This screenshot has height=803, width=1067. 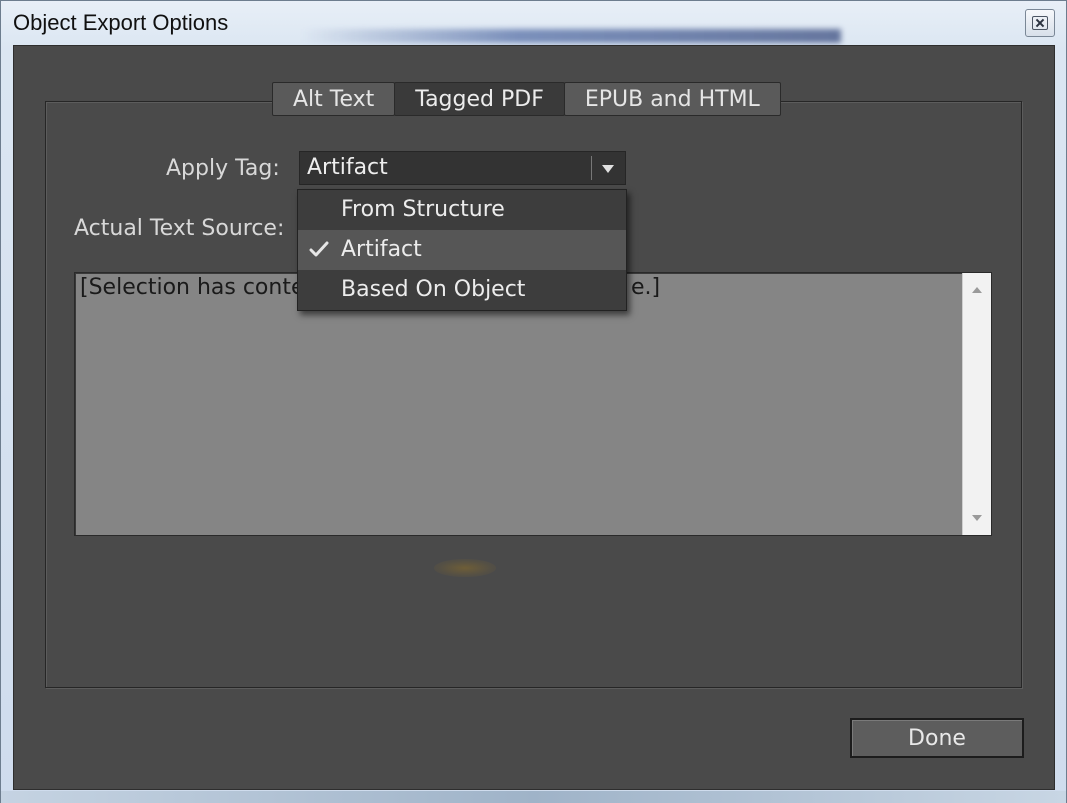 I want to click on scroll-up-arrow-icon, so click(x=977, y=290).